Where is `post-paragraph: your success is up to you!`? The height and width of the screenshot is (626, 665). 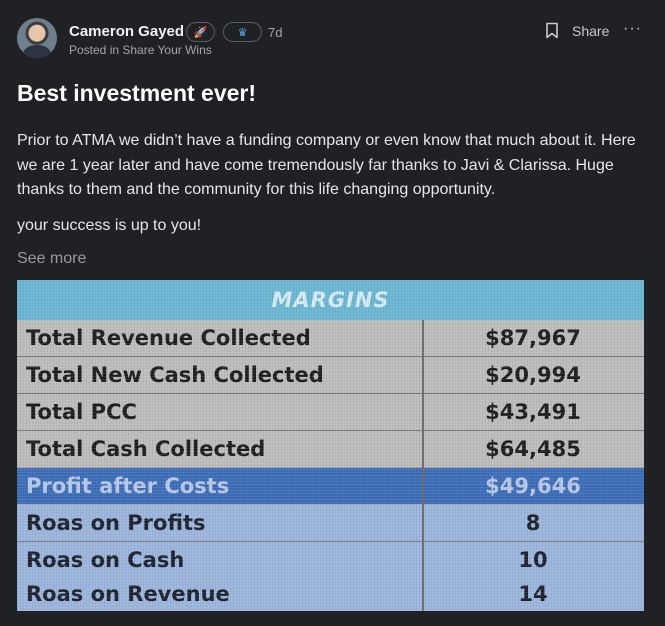
post-paragraph: your success is up to you! is located at coordinates (109, 225).